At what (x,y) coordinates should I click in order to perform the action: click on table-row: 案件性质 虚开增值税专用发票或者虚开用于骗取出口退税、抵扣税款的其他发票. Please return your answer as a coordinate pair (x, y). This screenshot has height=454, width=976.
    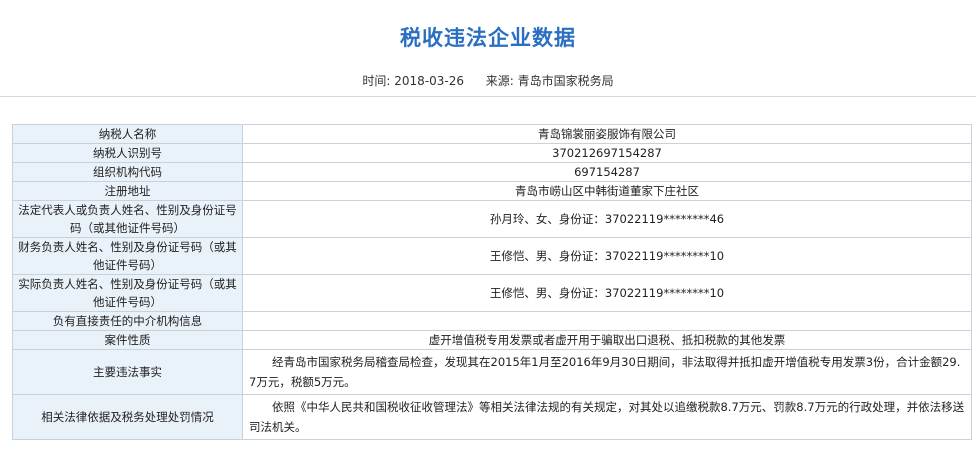
    Looking at the image, I should click on (492, 340).